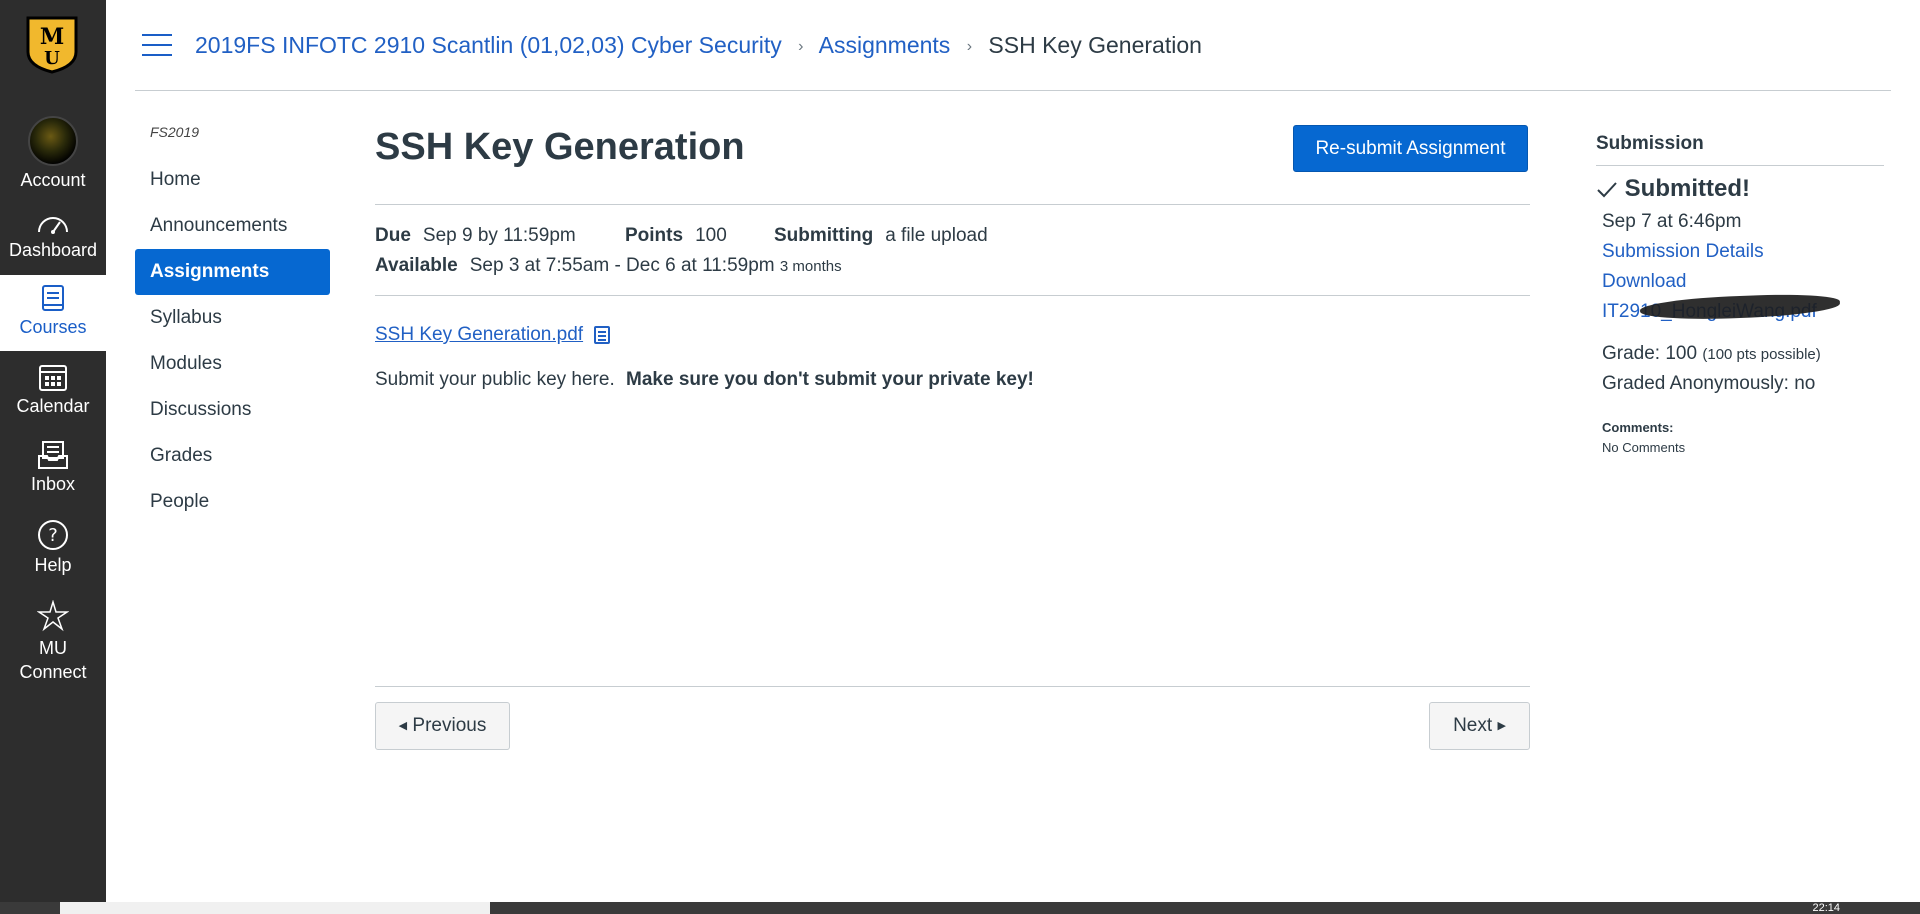 This screenshot has height=914, width=1920. Describe the element at coordinates (449, 725) in the screenshot. I see `previous-label: Previous` at that location.